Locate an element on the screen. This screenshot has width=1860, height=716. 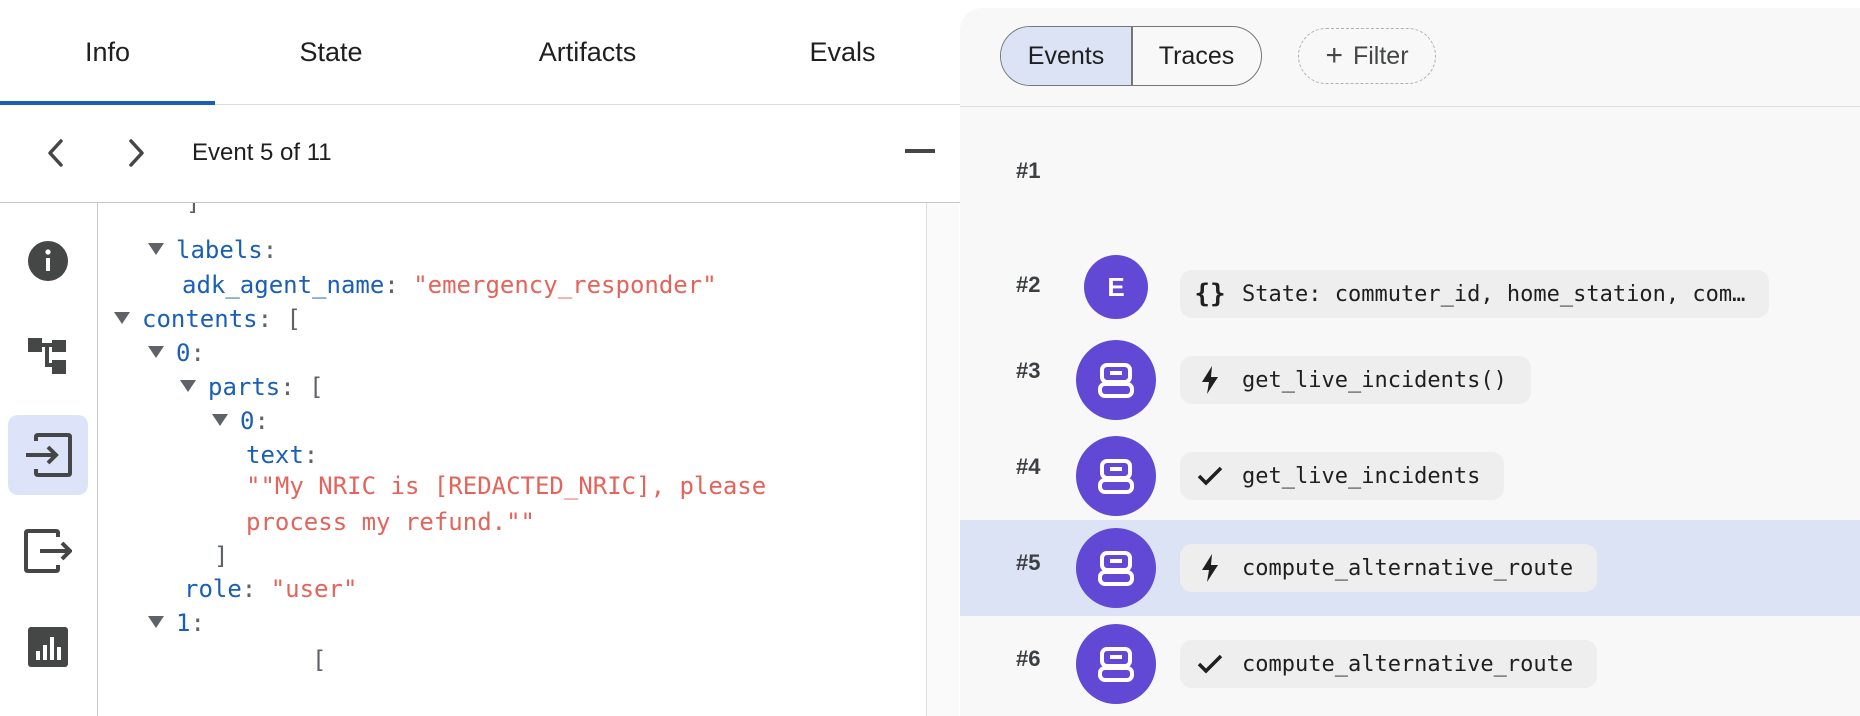
tab-artifacts-label: Artifacts is located at coordinates (587, 51).